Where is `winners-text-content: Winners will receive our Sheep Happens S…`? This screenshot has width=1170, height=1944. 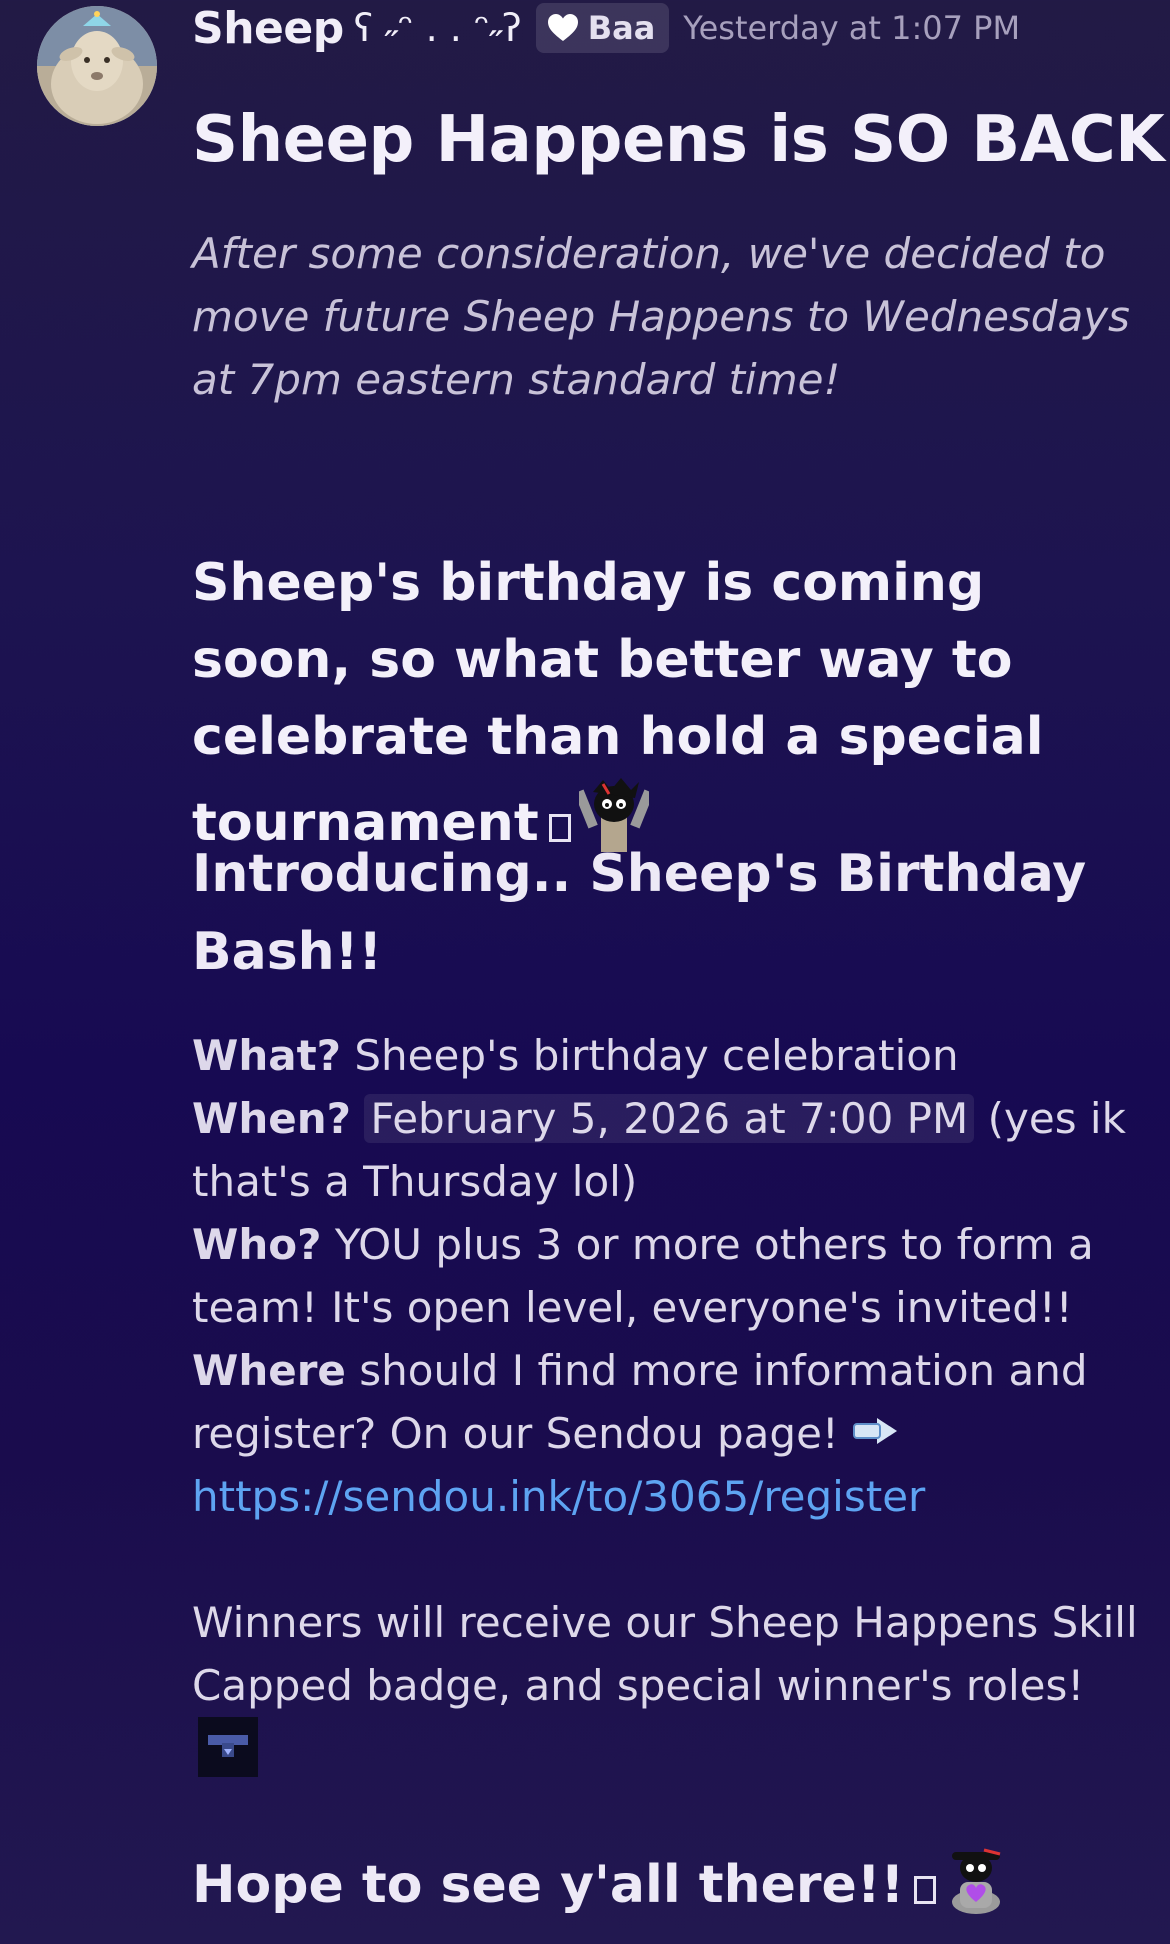 winners-text-content: Winners will receive our Sheep Happens S… is located at coordinates (665, 1654).